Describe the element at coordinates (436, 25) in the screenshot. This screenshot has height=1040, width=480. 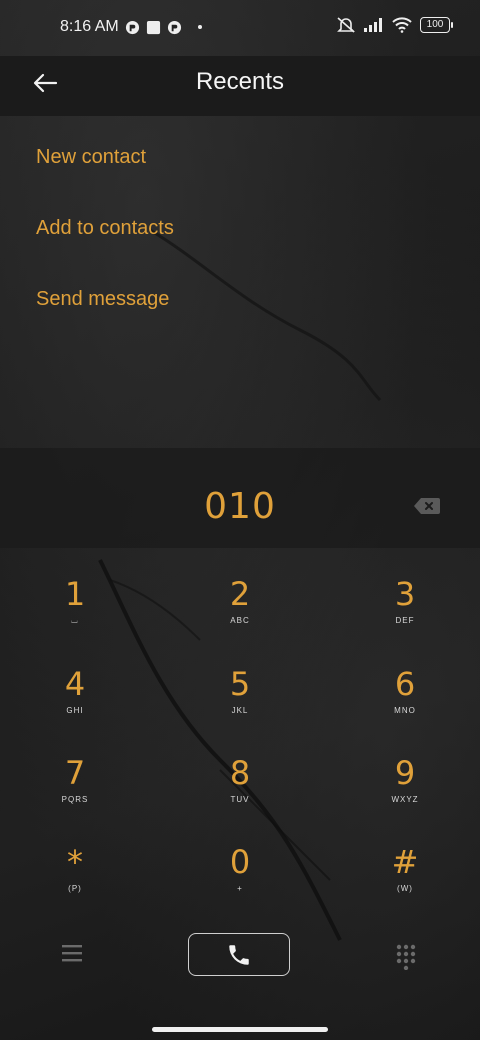
I see `battery-icon: 100` at that location.